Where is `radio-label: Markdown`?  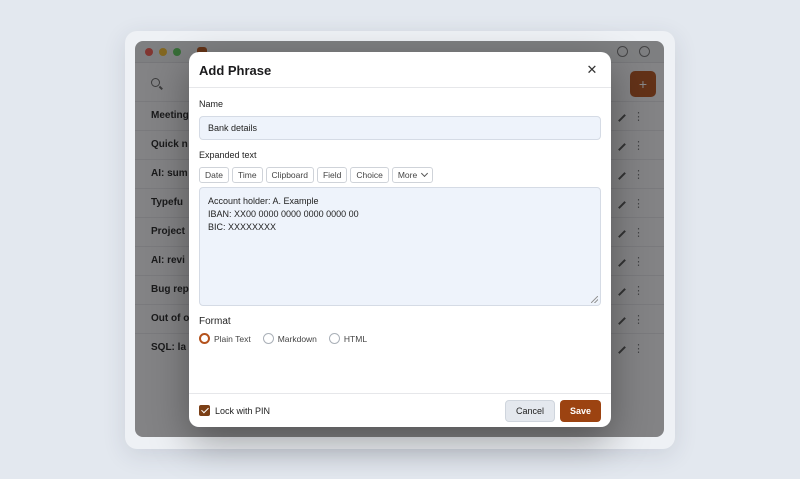 radio-label: Markdown is located at coordinates (297, 338).